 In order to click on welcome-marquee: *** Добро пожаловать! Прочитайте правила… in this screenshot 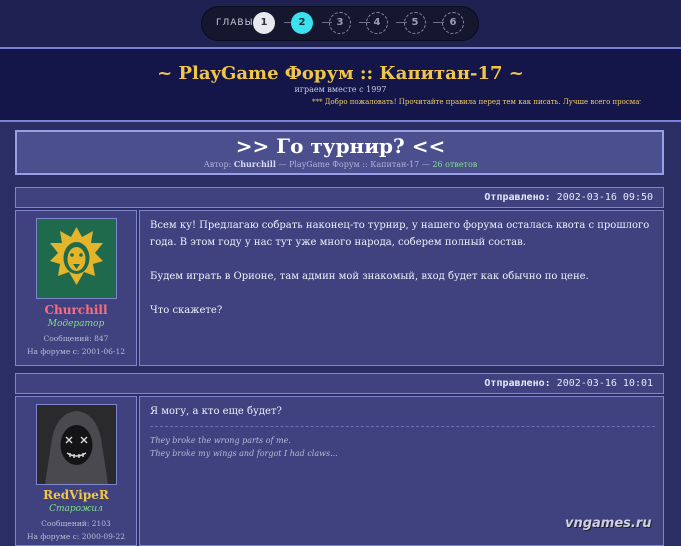, I will do `click(476, 102)`.